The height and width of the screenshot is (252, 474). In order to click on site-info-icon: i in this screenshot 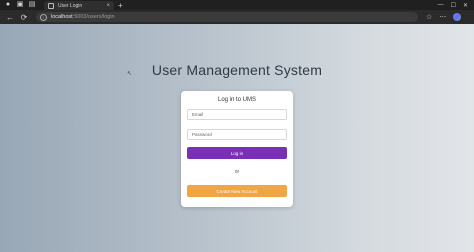, I will do `click(43, 17)`.